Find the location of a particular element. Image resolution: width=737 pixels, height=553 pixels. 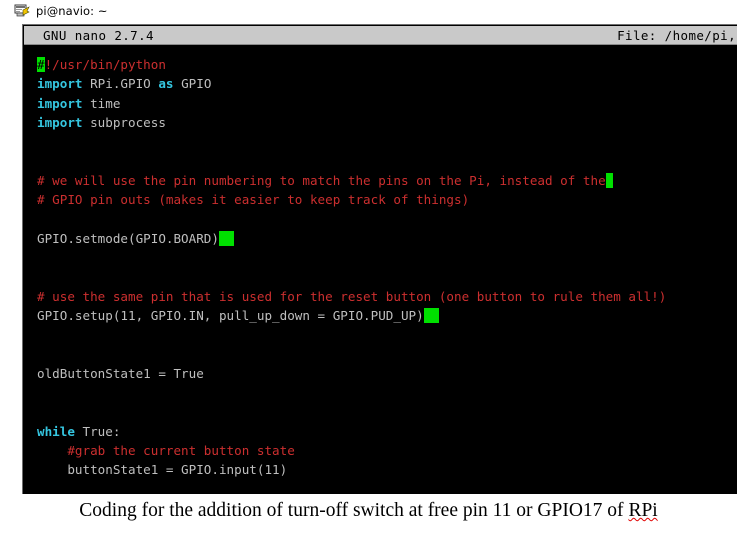

code-token: while is located at coordinates (56, 431).